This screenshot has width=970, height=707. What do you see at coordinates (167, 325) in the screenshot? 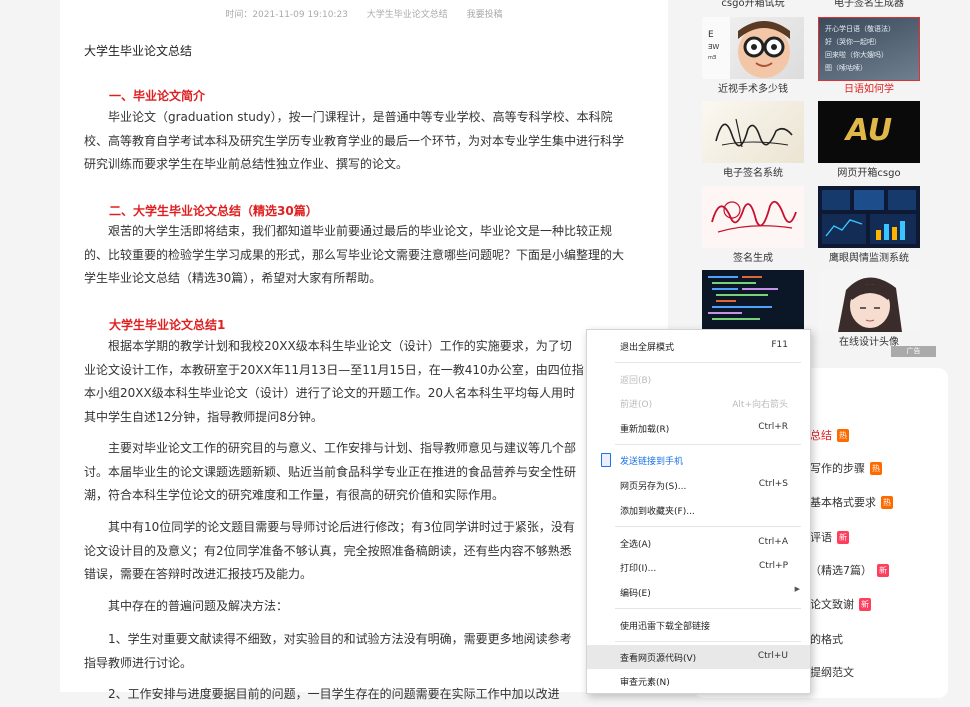
I see `subheading-summary-1: 大学生毕业论文总结1` at bounding box center [167, 325].